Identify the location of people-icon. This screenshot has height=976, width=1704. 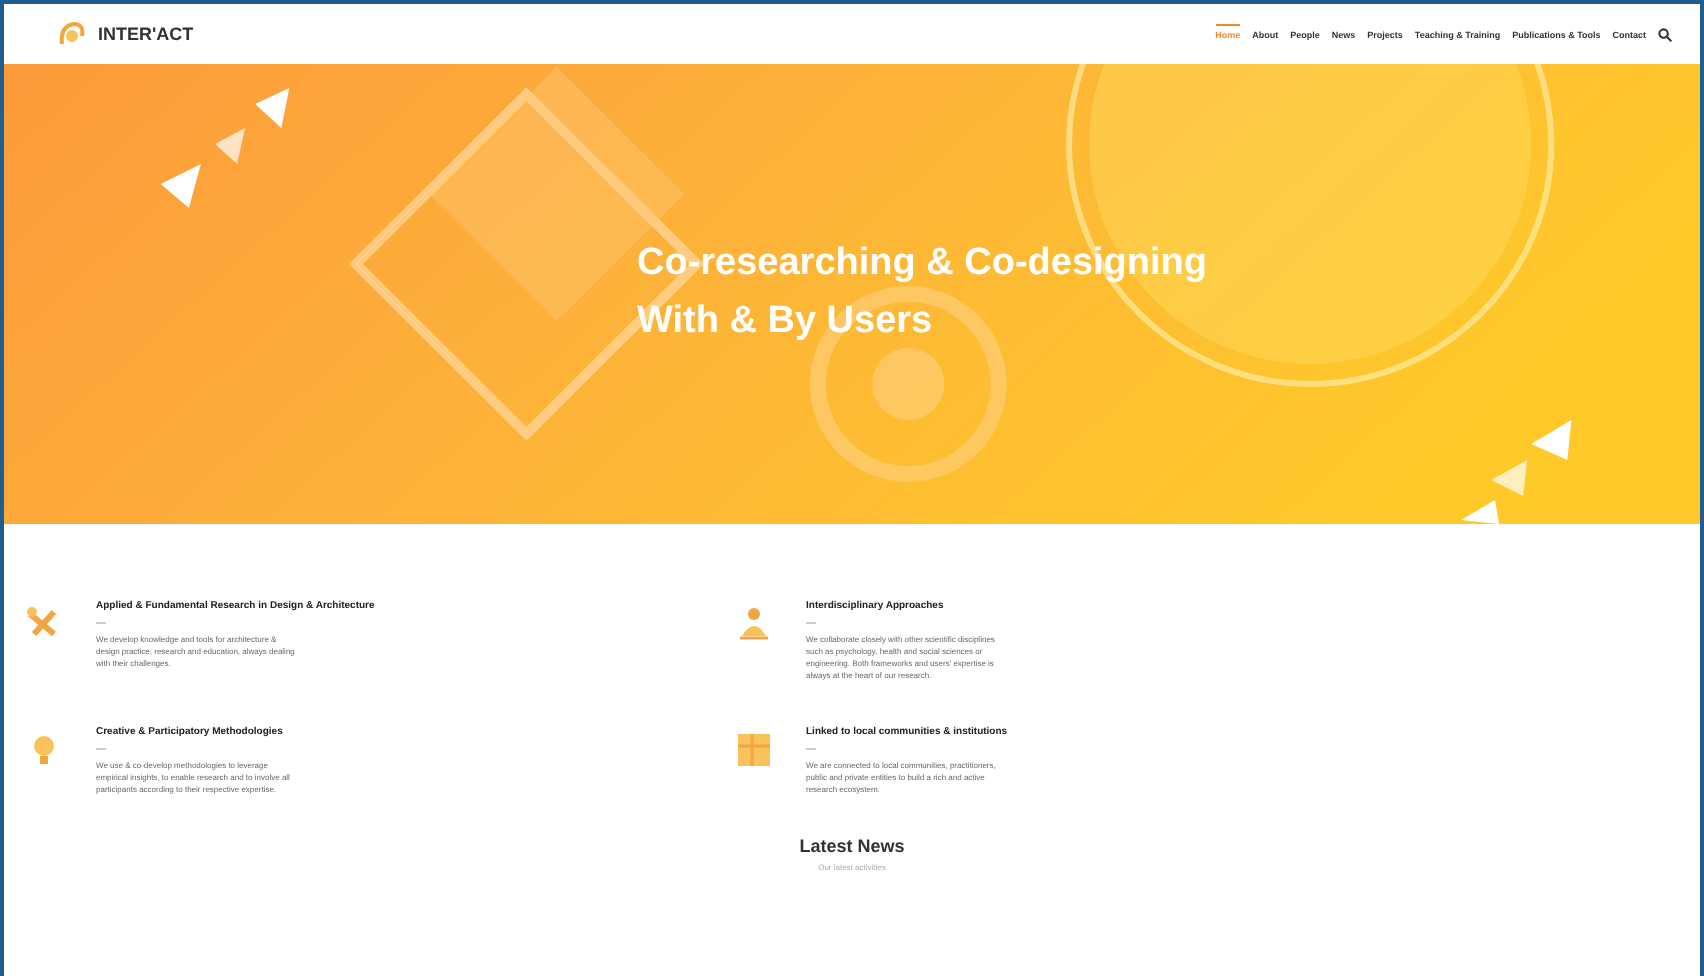
(754, 624).